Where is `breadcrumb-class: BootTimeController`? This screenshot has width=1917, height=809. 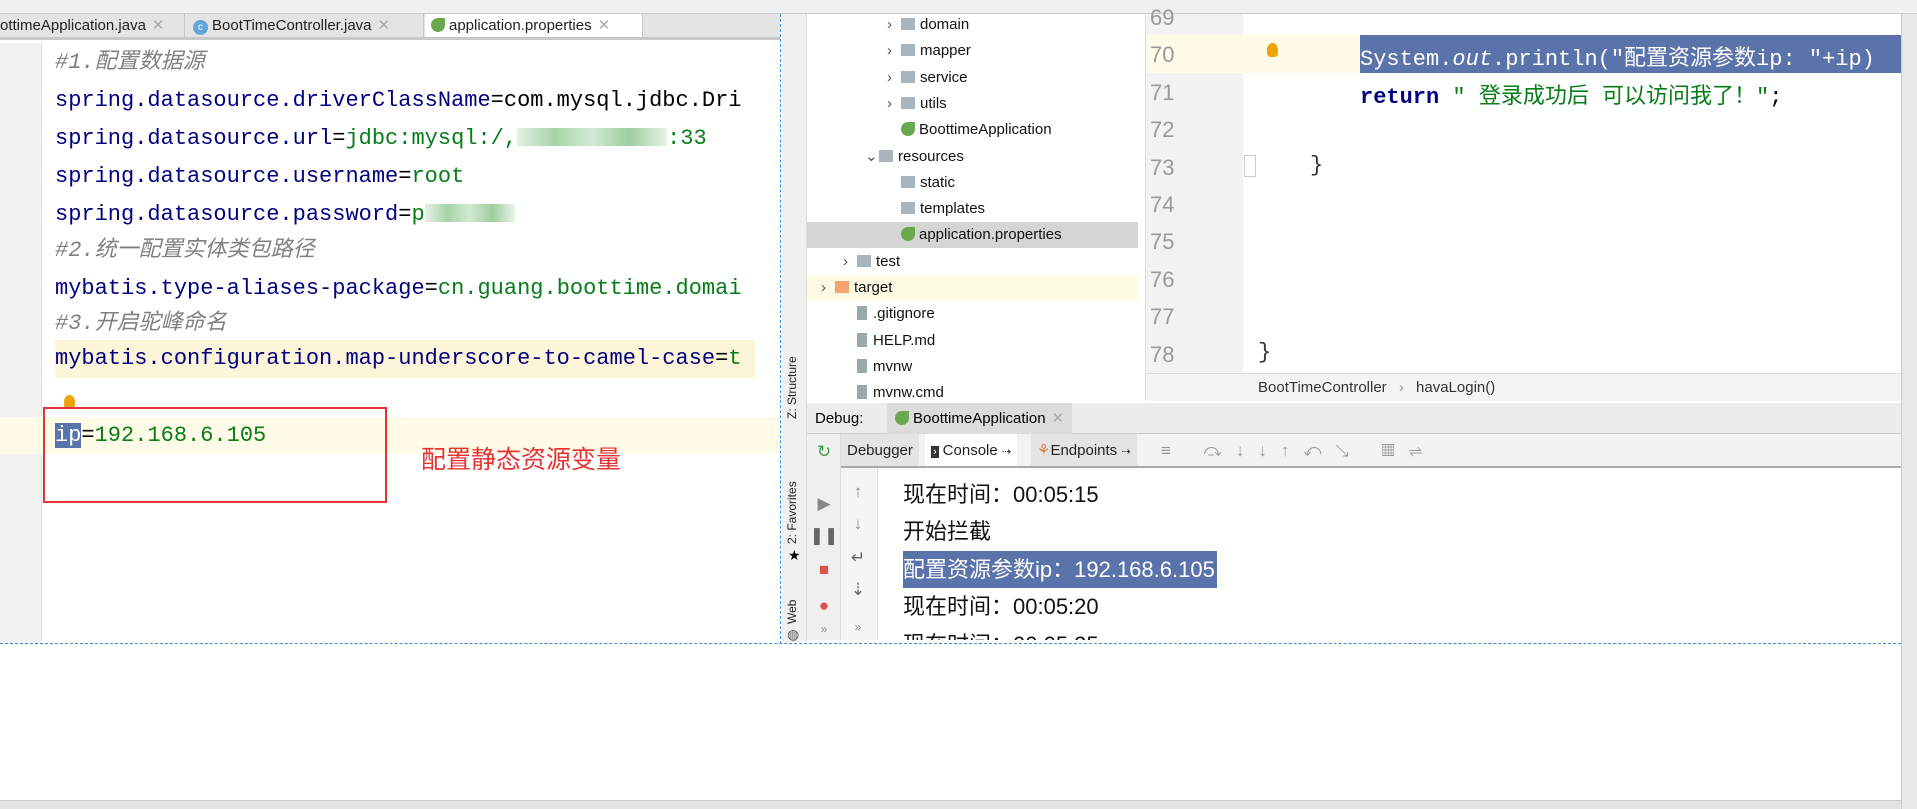 breadcrumb-class: BootTimeController is located at coordinates (1322, 387).